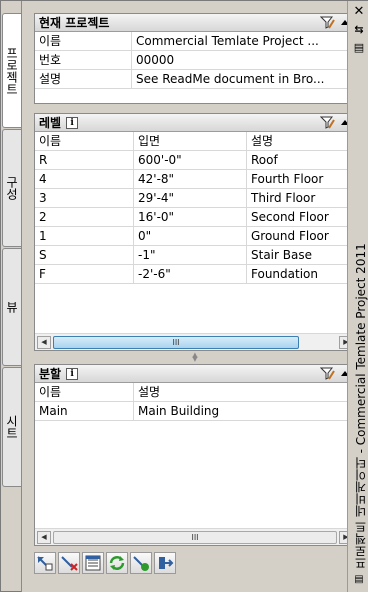 The height and width of the screenshot is (592, 368). Describe the element at coordinates (189, 255) in the screenshot. I see `level-elevation-cell: -1"` at that location.